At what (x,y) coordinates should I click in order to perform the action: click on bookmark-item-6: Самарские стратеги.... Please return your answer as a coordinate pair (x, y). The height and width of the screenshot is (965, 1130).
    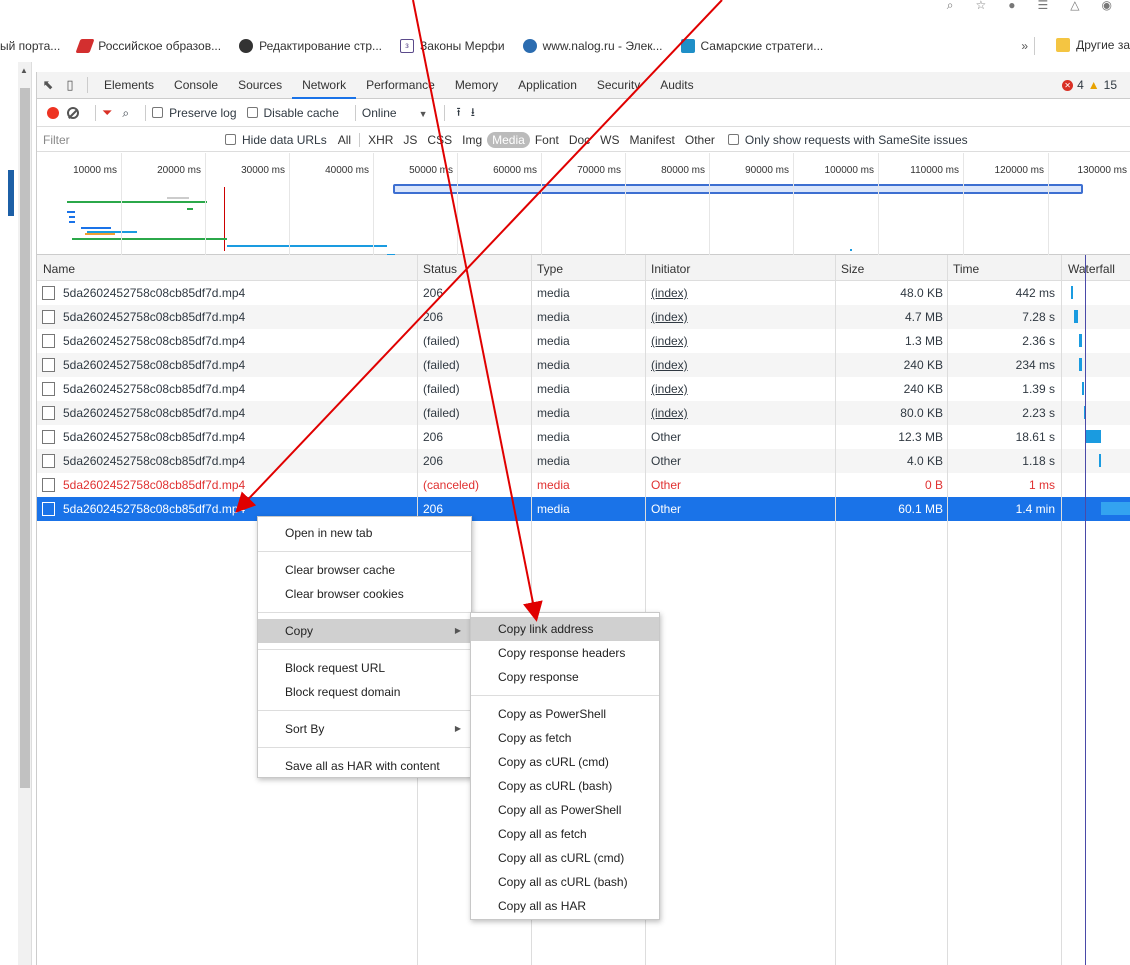
    Looking at the image, I should click on (751, 46).